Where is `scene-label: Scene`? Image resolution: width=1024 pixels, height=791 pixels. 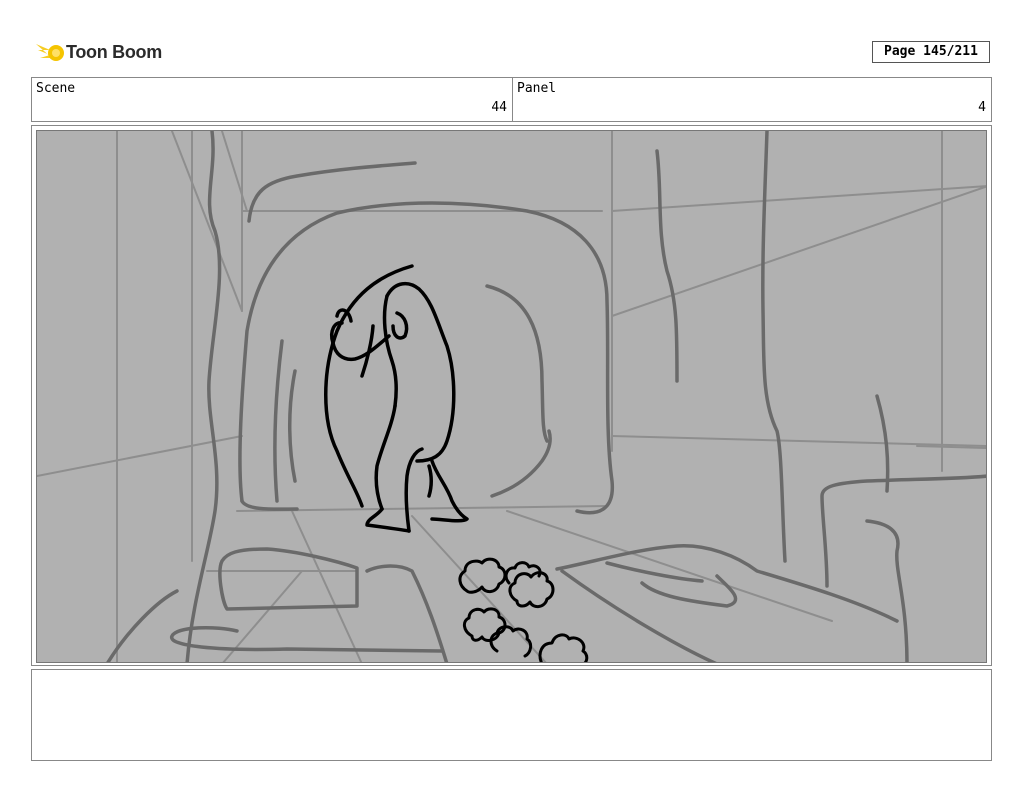 scene-label: Scene is located at coordinates (56, 88).